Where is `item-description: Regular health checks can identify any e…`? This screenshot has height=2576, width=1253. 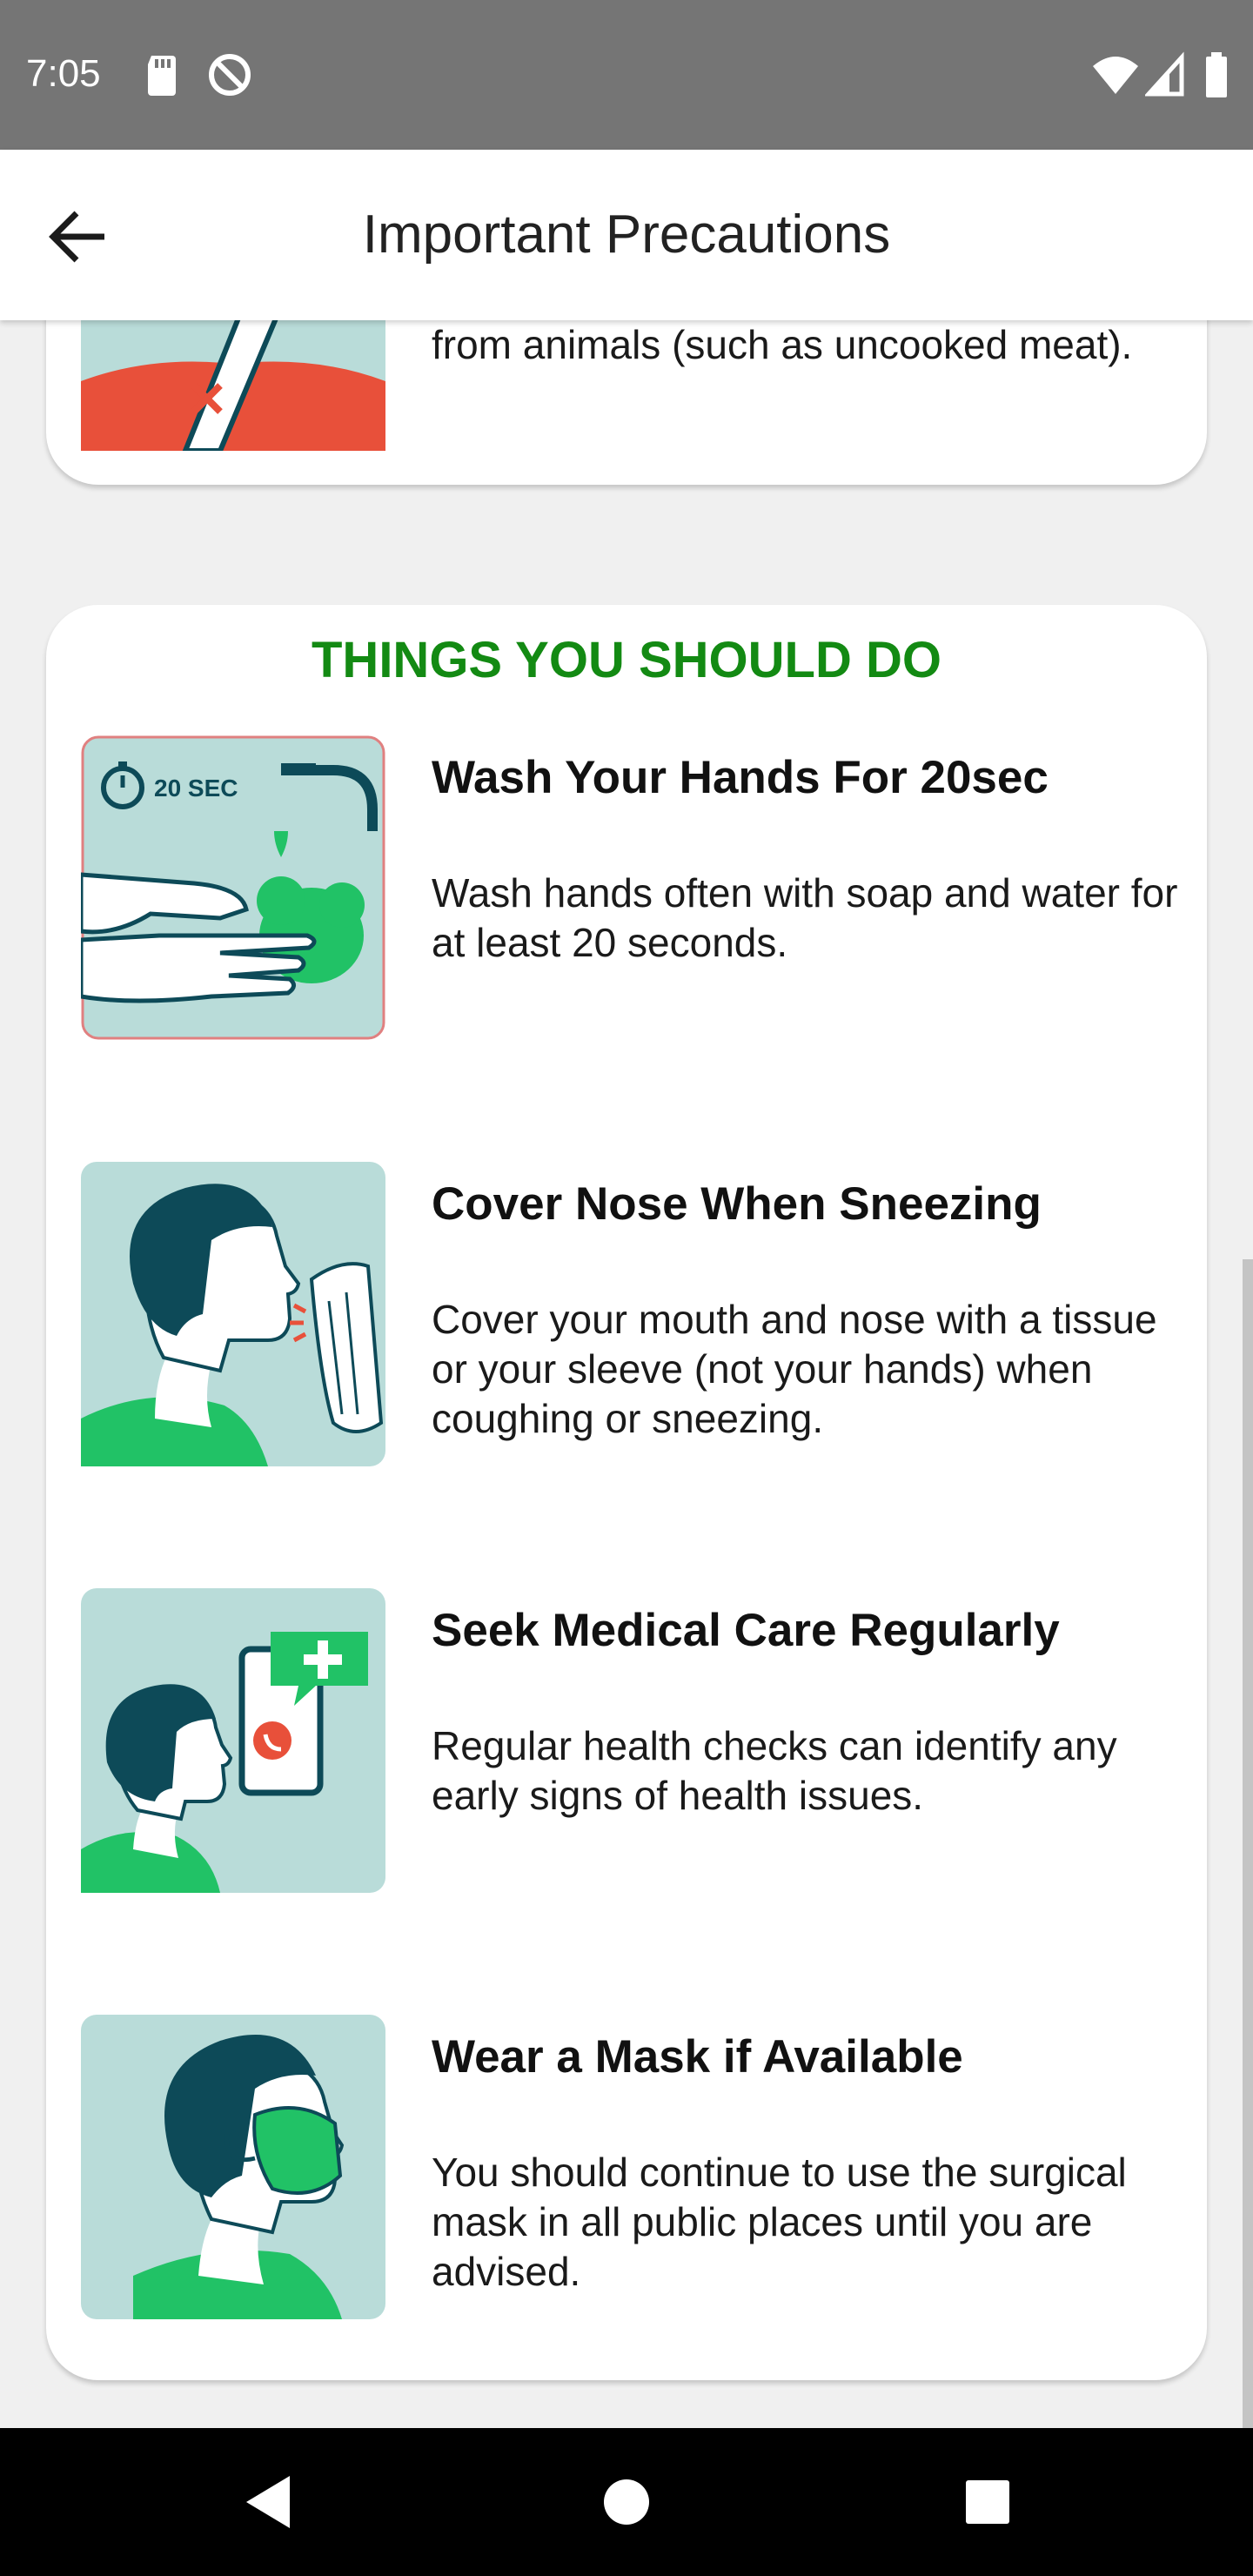
item-description: Regular health checks can identify any e… is located at coordinates (774, 1770).